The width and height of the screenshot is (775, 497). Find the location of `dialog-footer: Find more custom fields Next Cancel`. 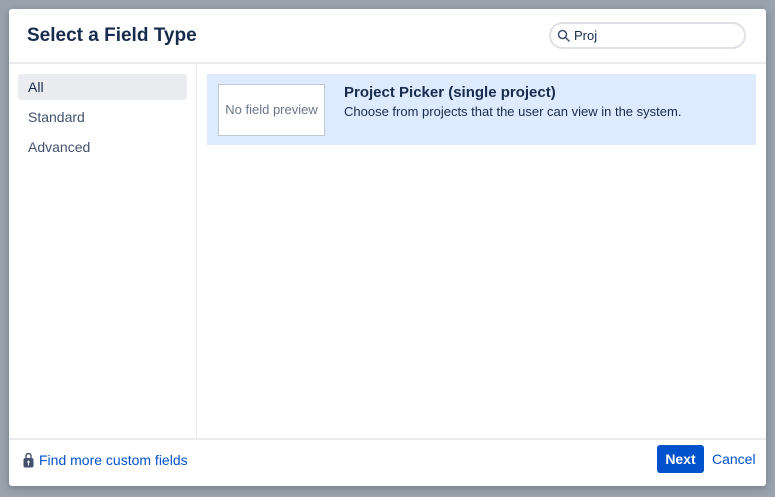

dialog-footer: Find more custom fields Next Cancel is located at coordinates (387, 462).